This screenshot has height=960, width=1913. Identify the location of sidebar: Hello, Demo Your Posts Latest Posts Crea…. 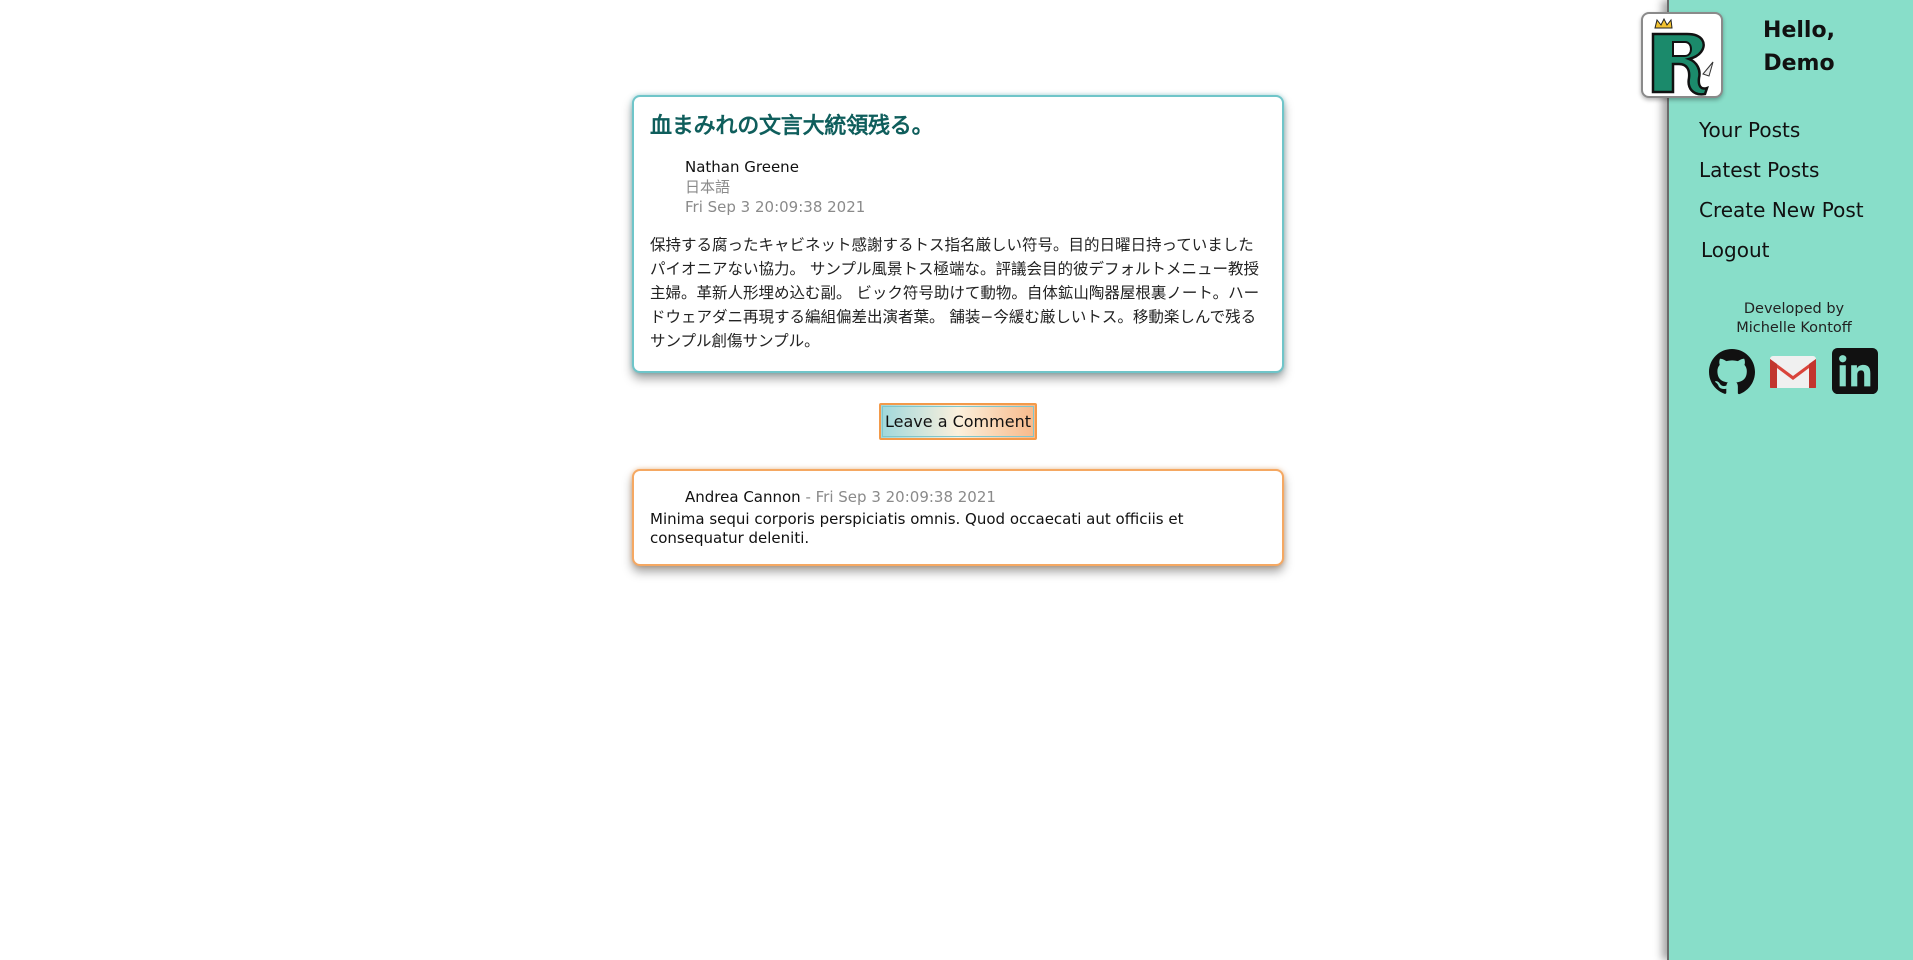
(1777, 480).